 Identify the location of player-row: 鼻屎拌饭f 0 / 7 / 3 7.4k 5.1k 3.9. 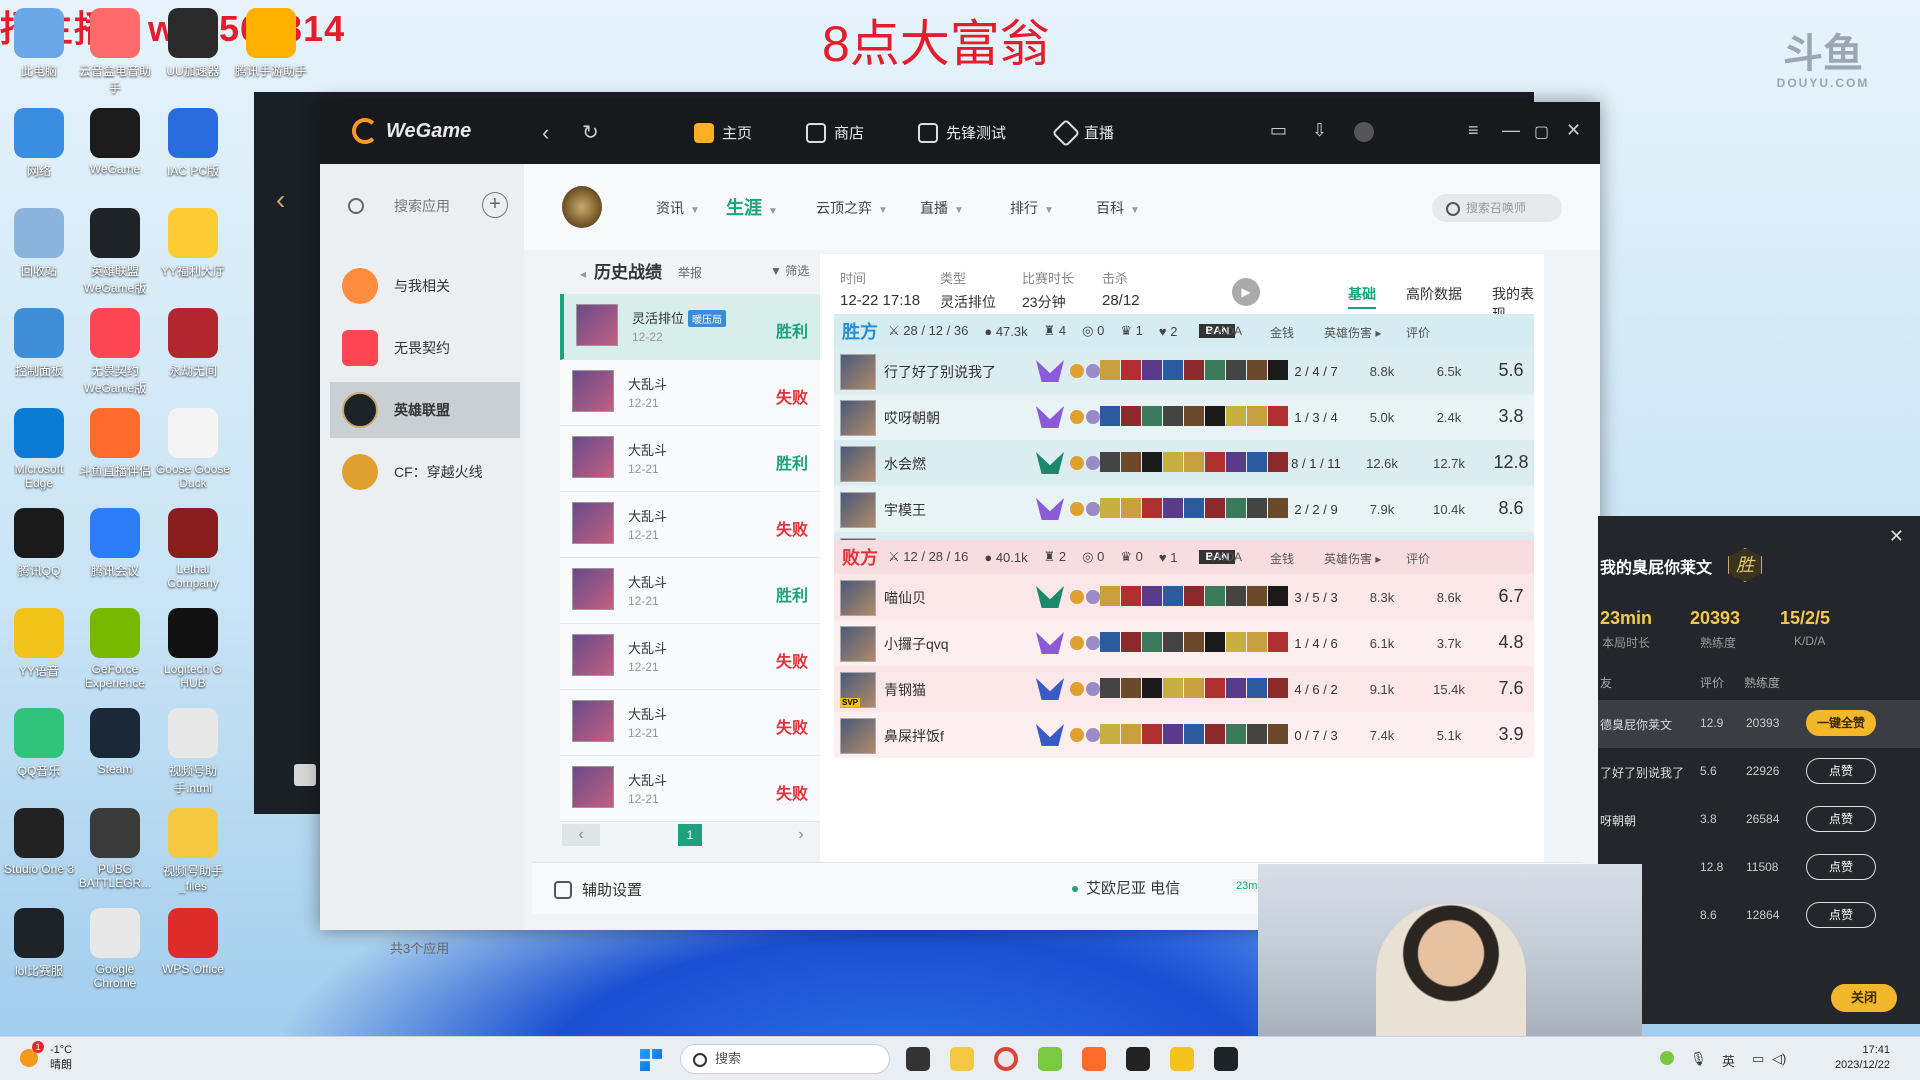
(1184, 735).